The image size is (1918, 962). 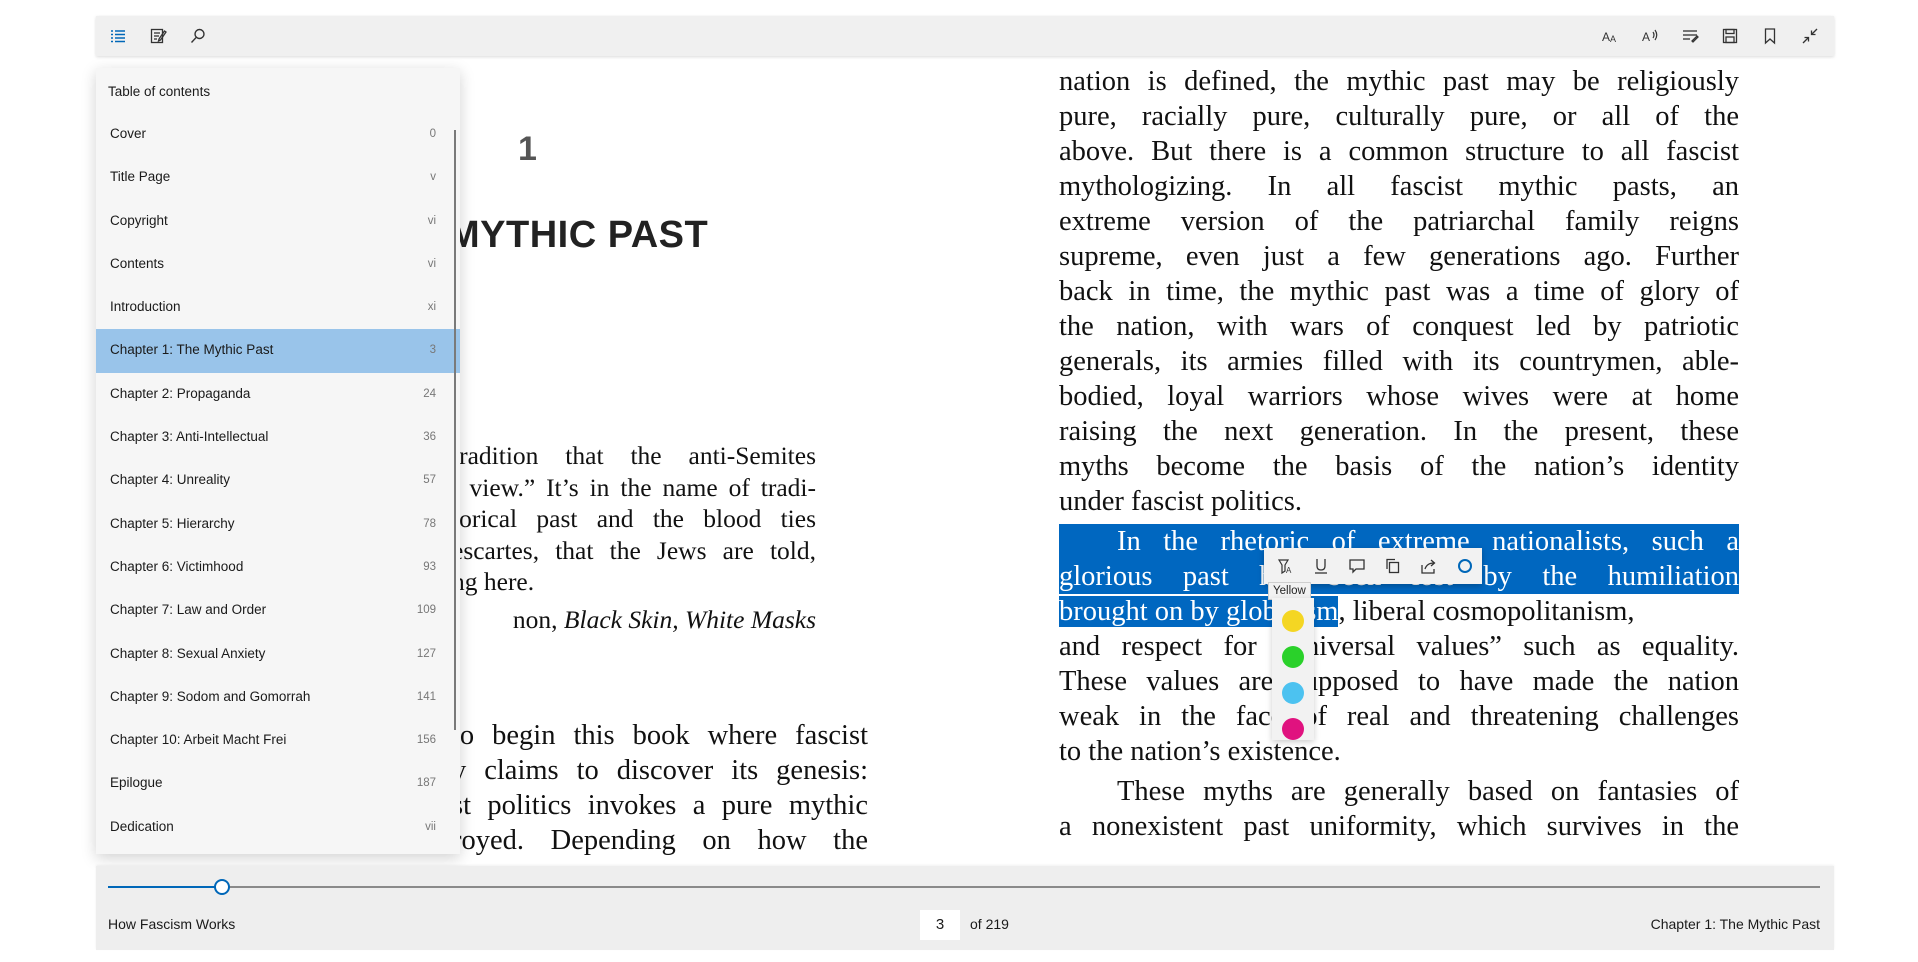 What do you see at coordinates (278, 437) in the screenshot?
I see `toc-item: Chapter 3: Anti-Intellectual 36` at bounding box center [278, 437].